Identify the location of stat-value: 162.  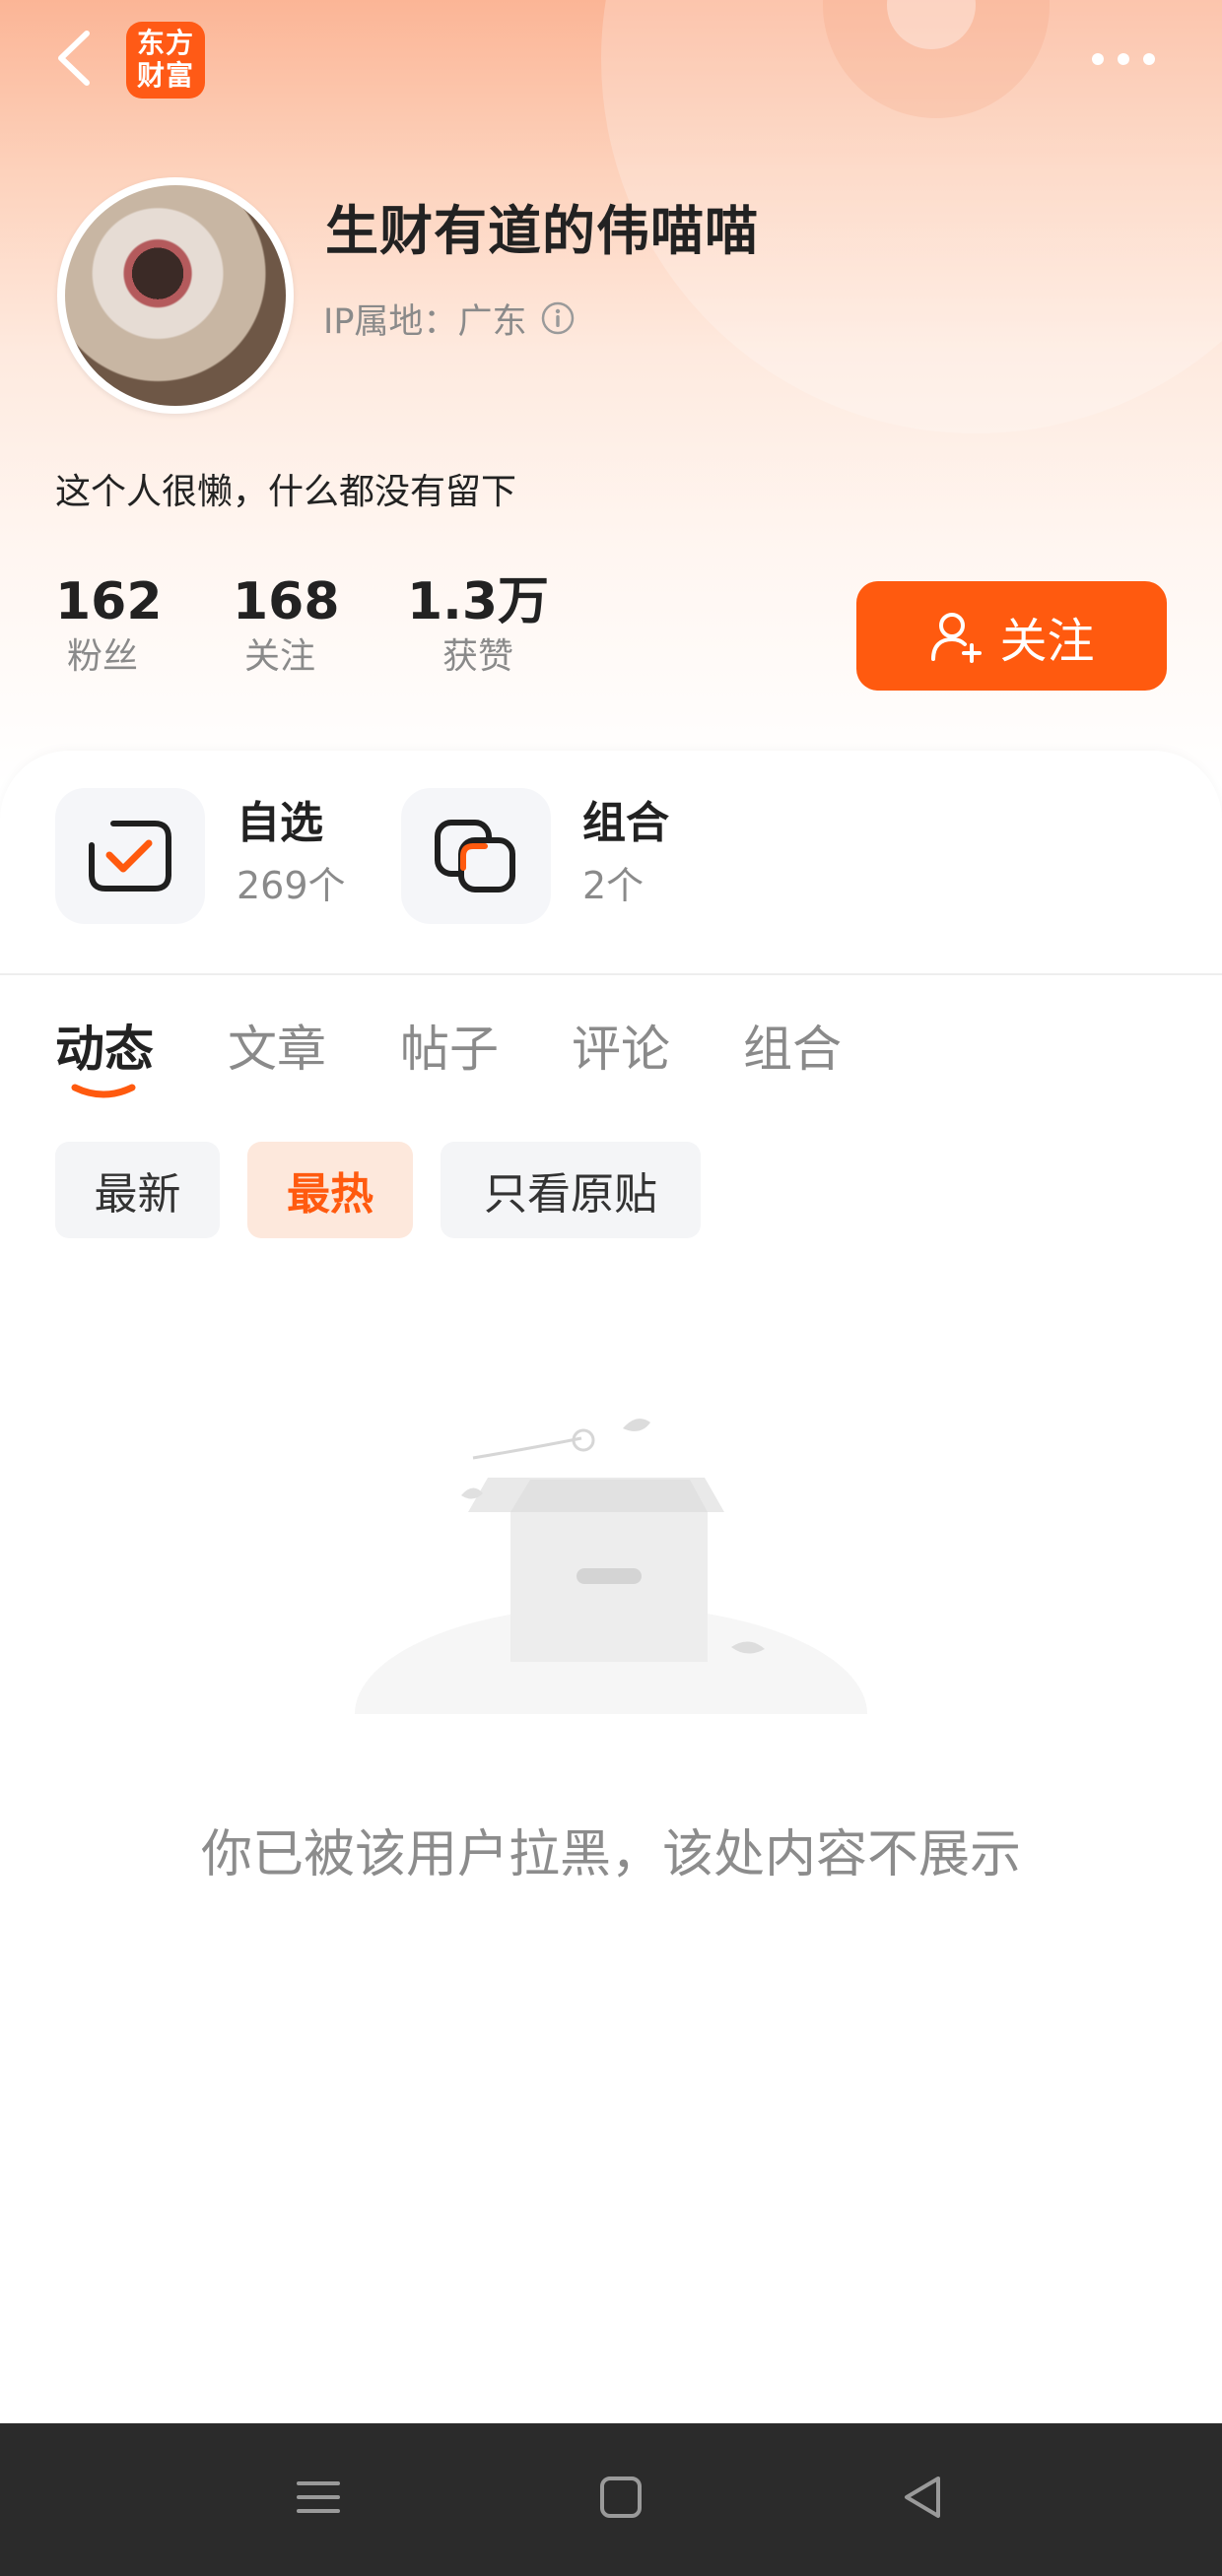
(109, 602).